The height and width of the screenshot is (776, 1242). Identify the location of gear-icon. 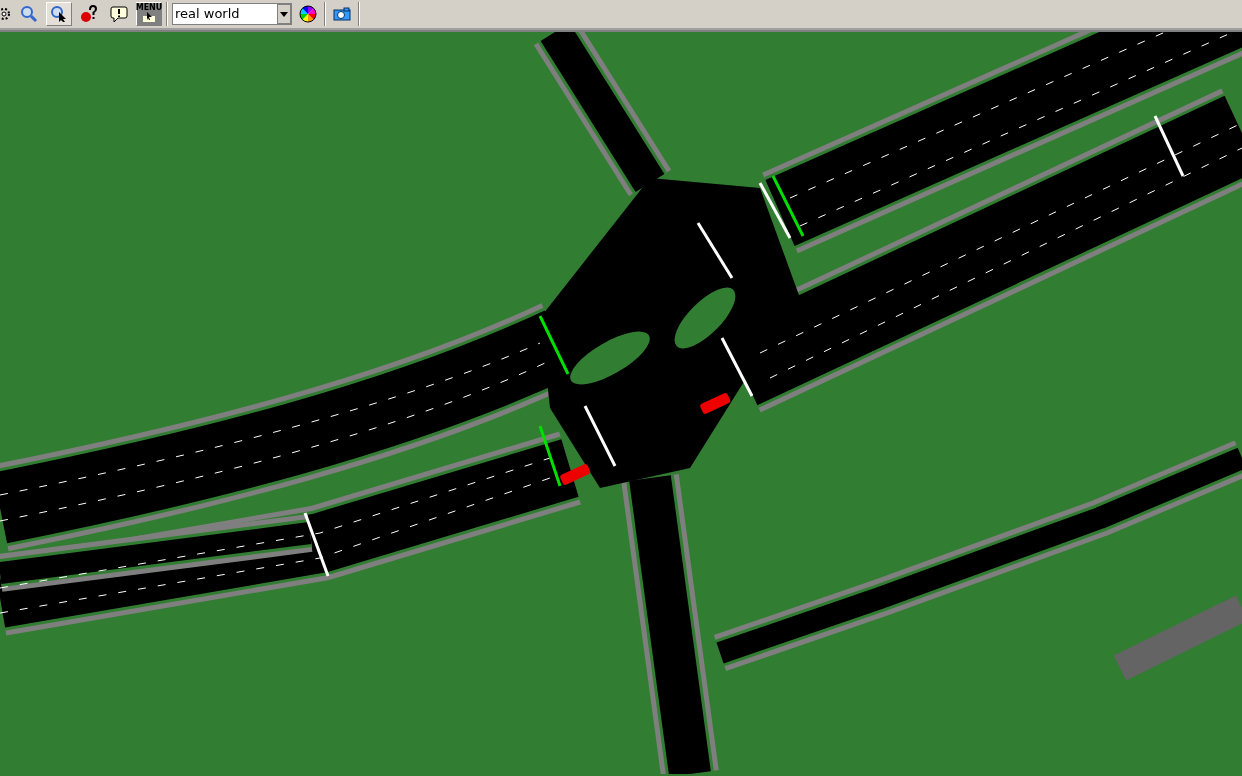
(6, 14).